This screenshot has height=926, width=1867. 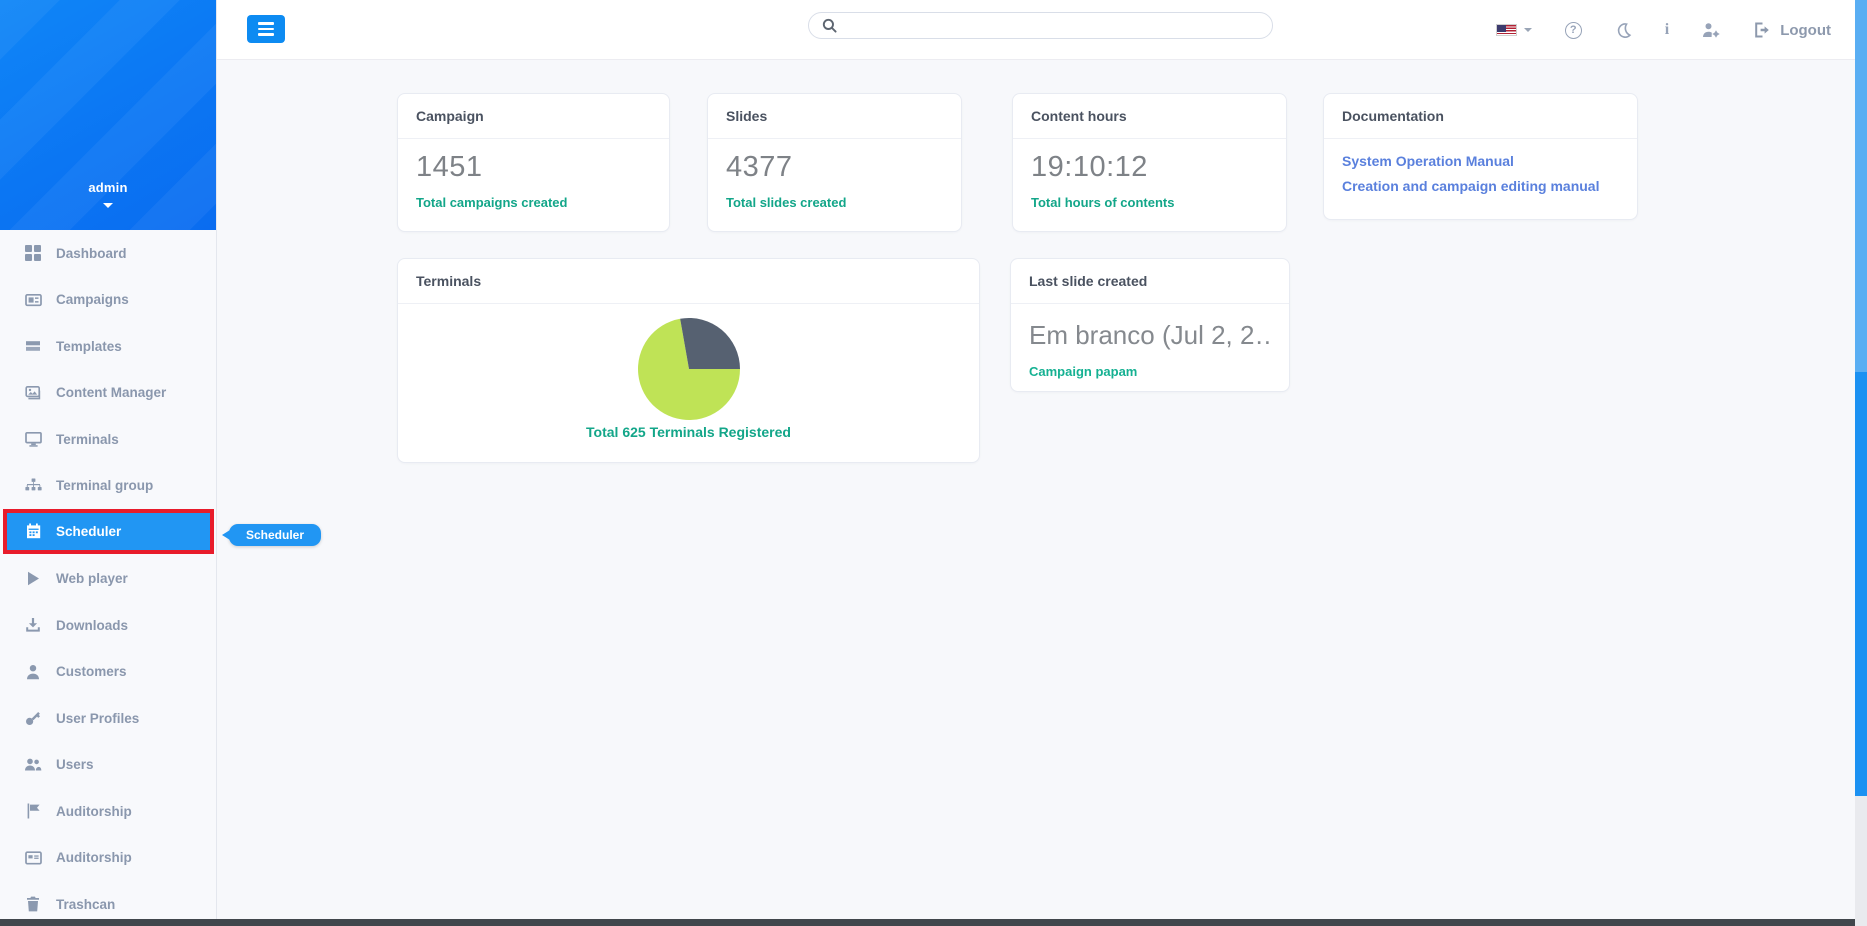 I want to click on sidebar-item-label: Terminal group, so click(x=105, y=486).